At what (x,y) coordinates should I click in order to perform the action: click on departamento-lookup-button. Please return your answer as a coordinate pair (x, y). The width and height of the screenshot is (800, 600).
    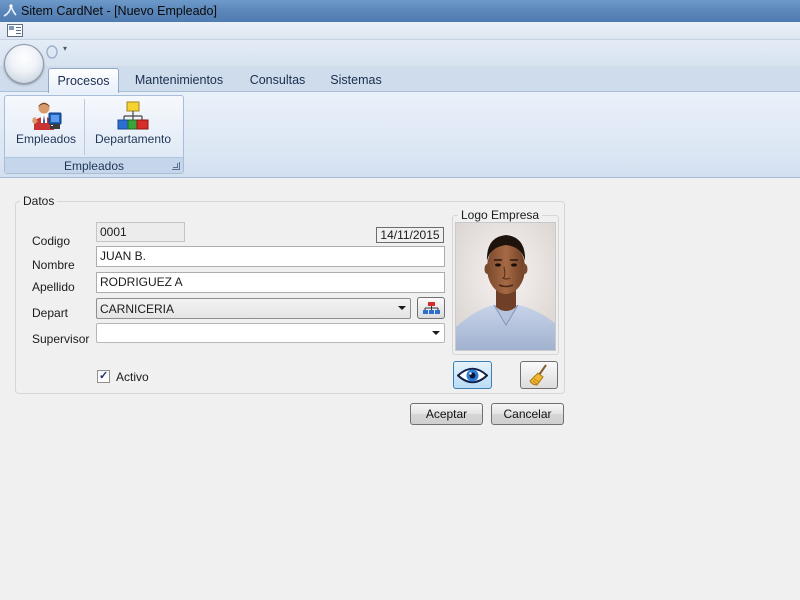
    Looking at the image, I should click on (431, 308).